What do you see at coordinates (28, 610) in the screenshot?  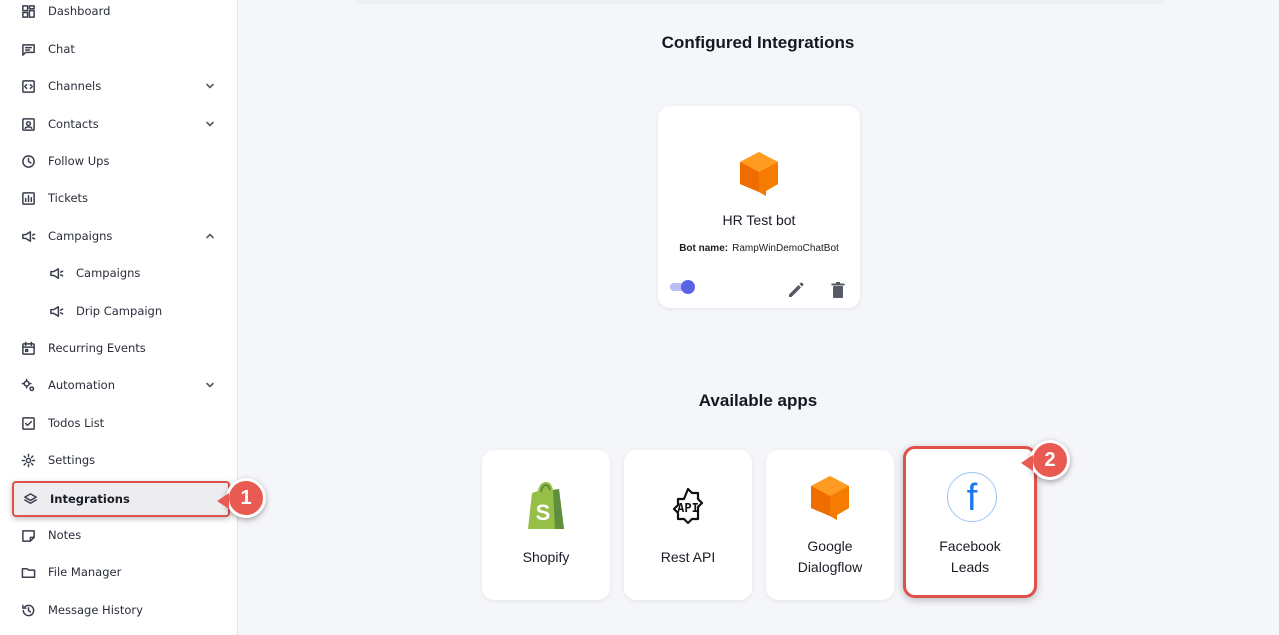 I see `history-icon` at bounding box center [28, 610].